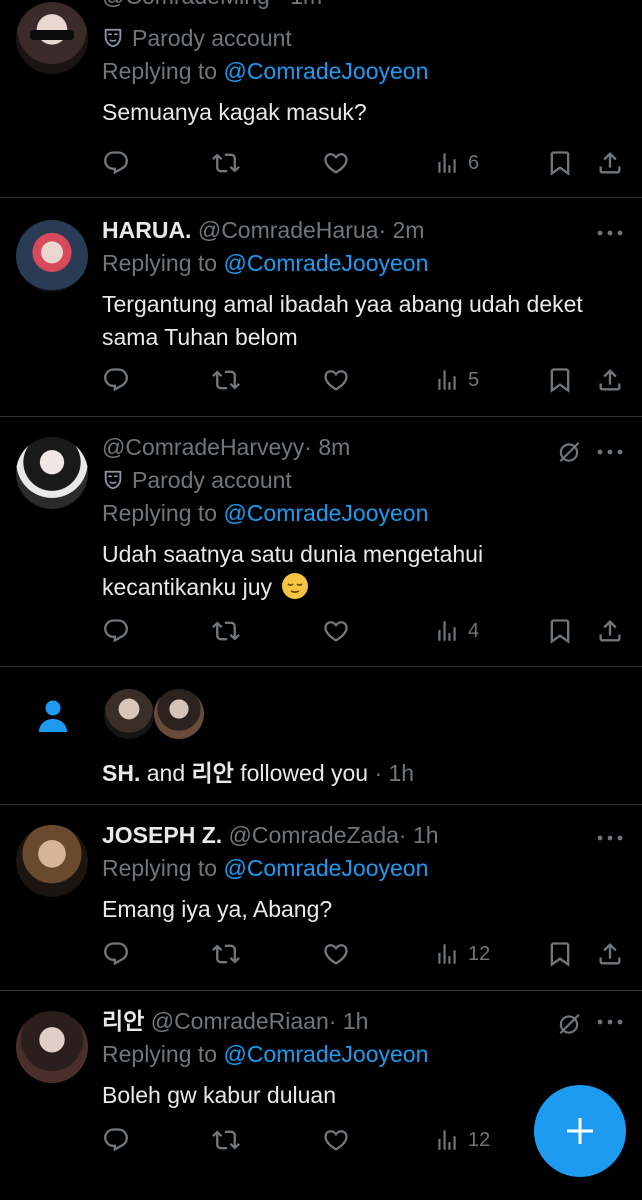 The width and height of the screenshot is (642, 1200). Describe the element at coordinates (113, 480) in the screenshot. I see `parody-mask-icon` at that location.